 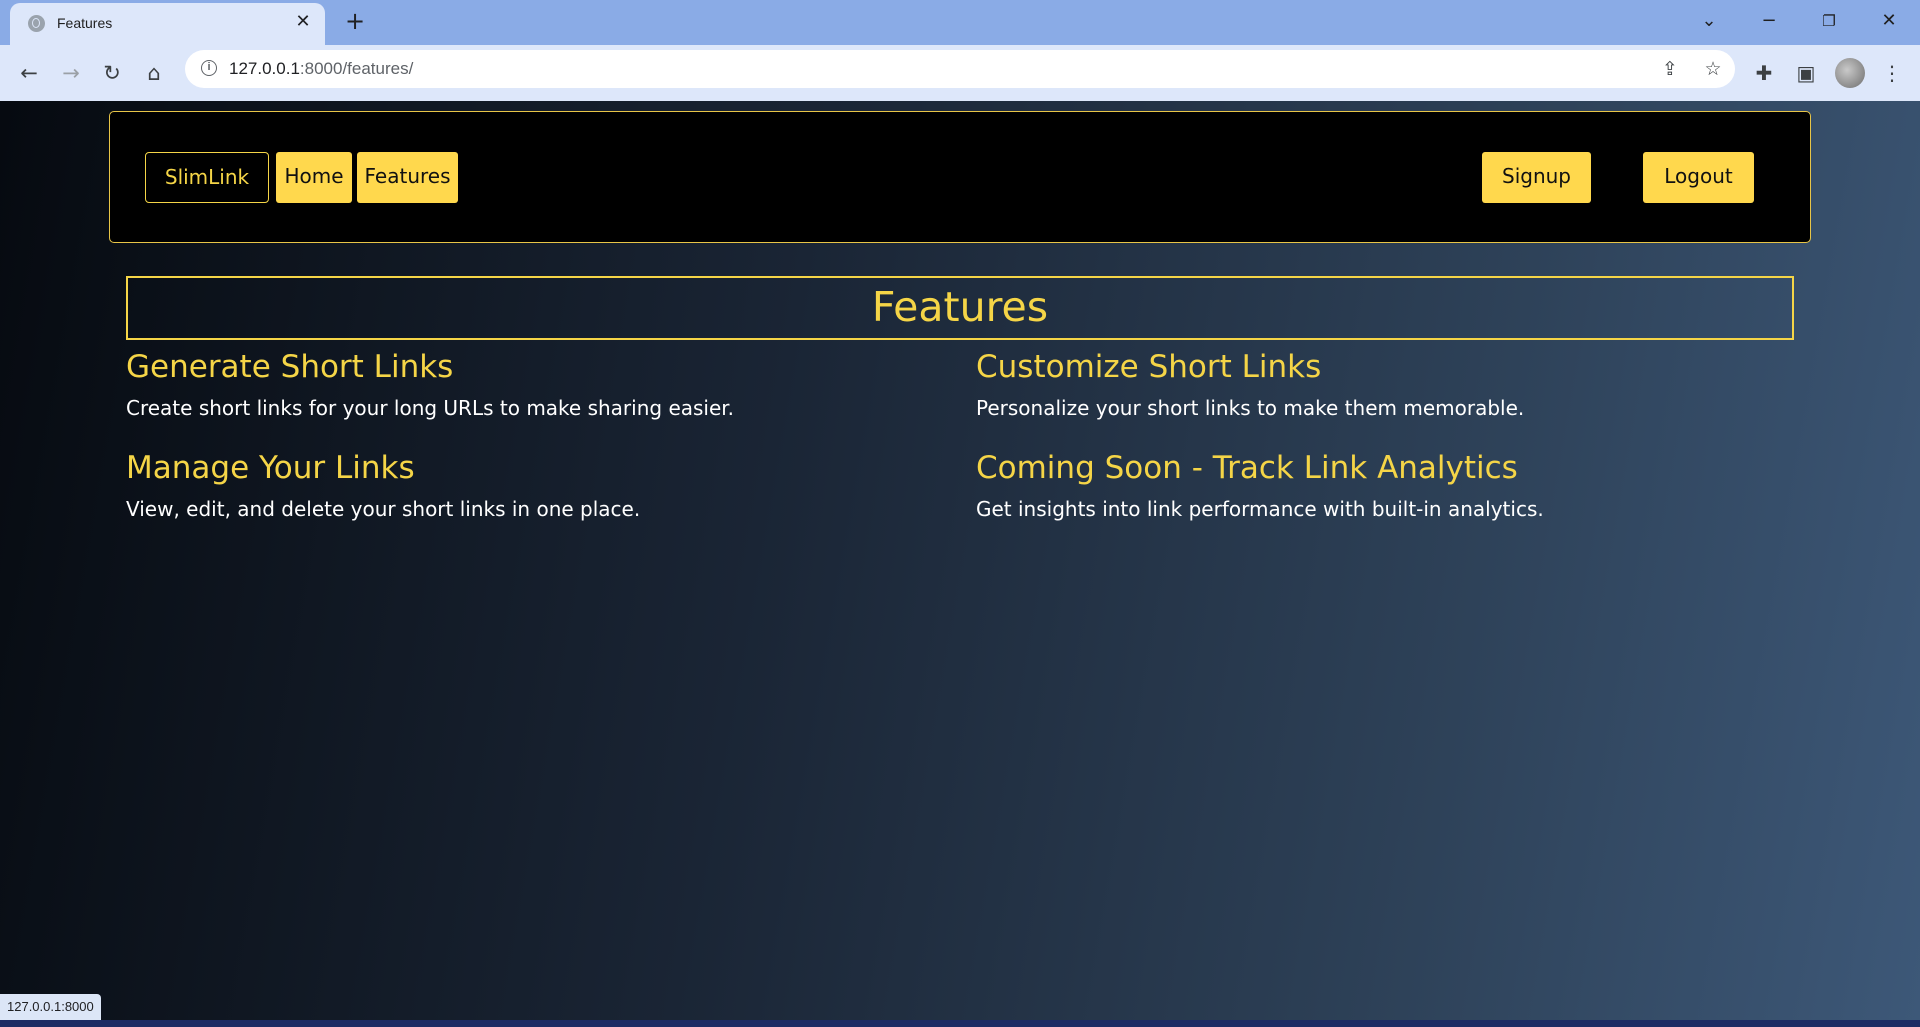 I want to click on avatar, so click(x=1850, y=73).